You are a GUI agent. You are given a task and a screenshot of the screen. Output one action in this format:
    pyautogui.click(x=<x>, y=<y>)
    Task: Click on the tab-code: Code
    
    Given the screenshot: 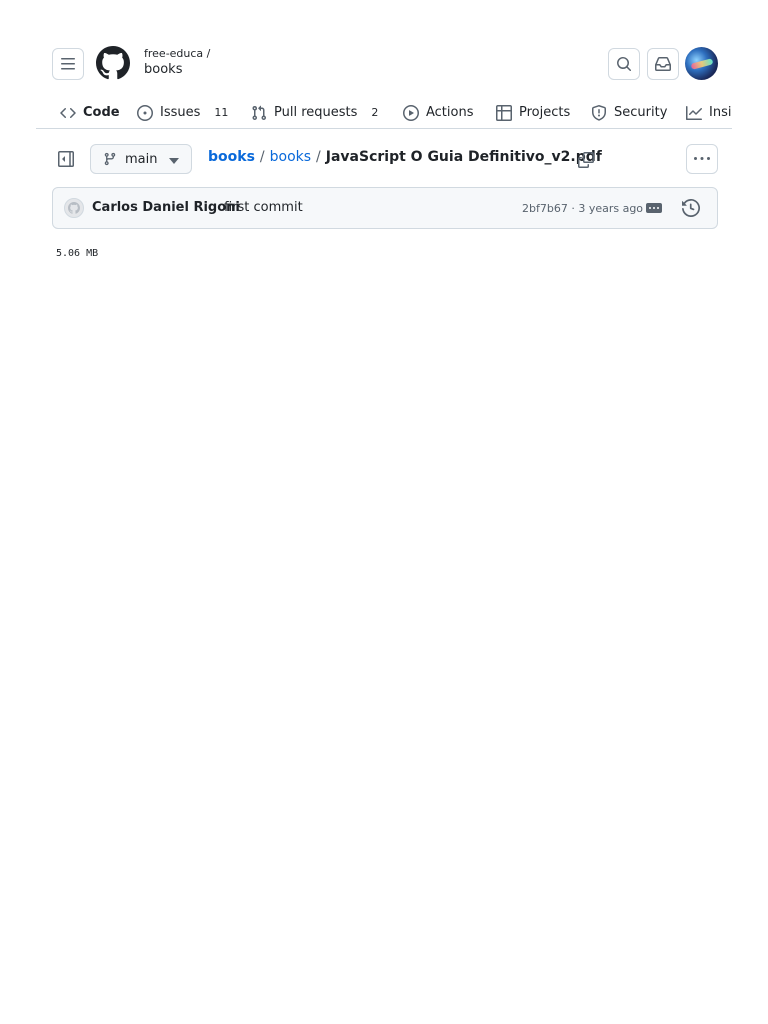 What is the action you would take?
    pyautogui.click(x=90, y=112)
    